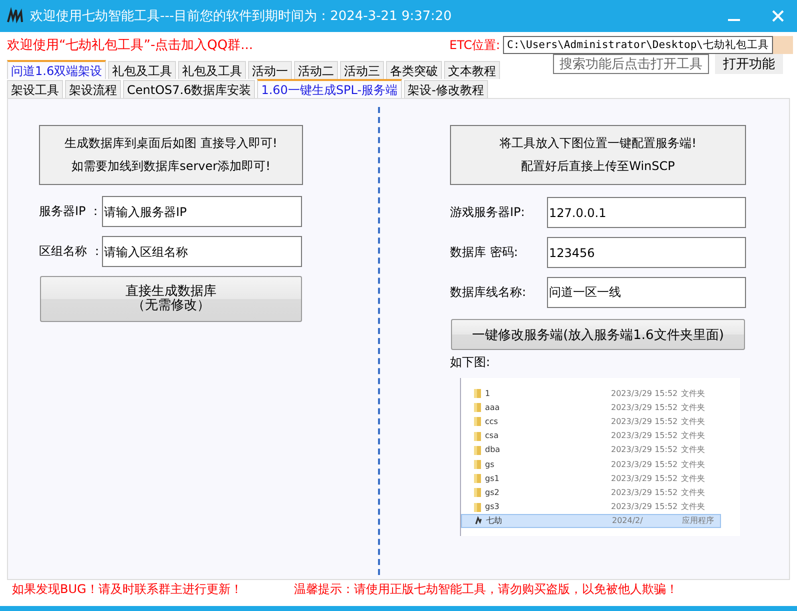 This screenshot has width=797, height=611. What do you see at coordinates (70, 251) in the screenshot?
I see `field-label: 区组名称 ：` at bounding box center [70, 251].